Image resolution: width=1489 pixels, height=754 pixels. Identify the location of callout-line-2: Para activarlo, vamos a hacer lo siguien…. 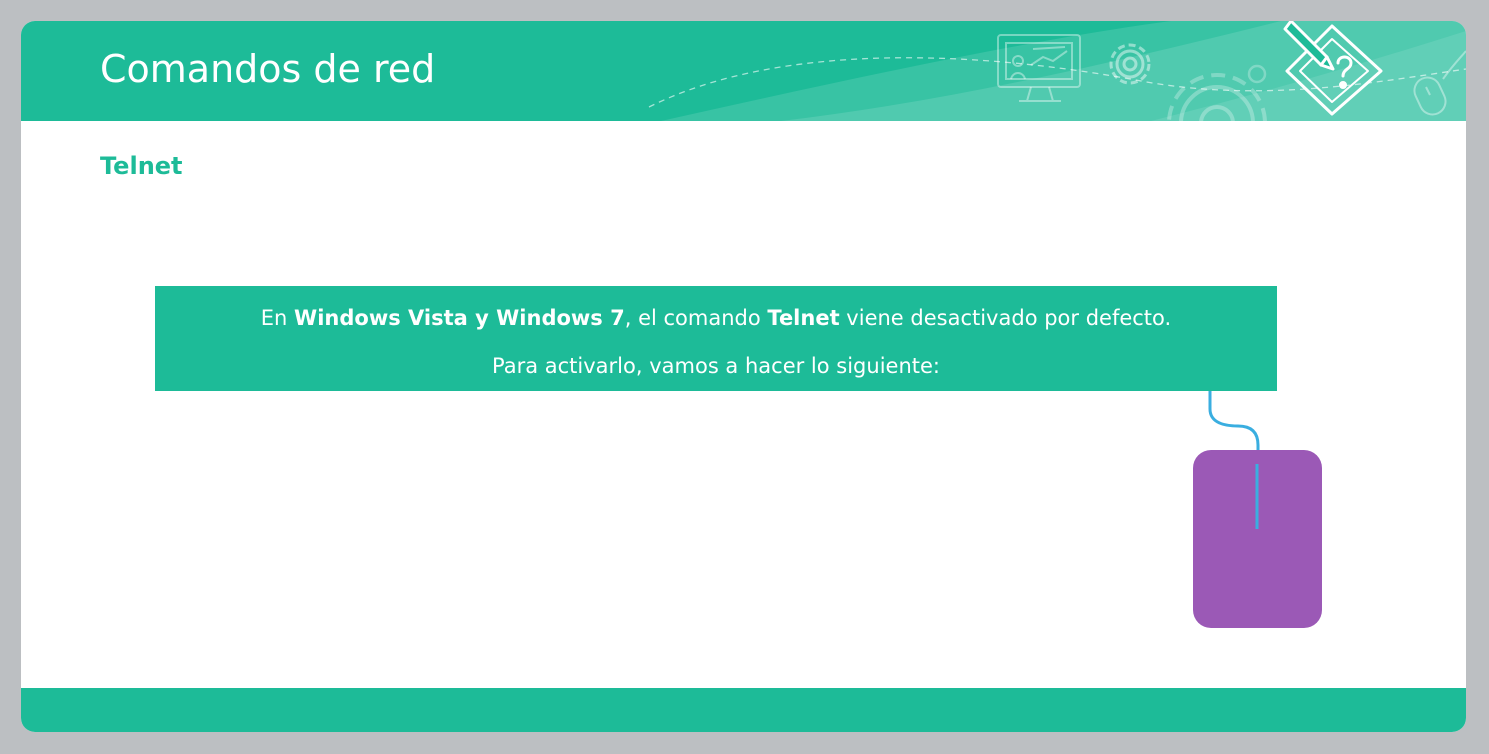
(716, 366).